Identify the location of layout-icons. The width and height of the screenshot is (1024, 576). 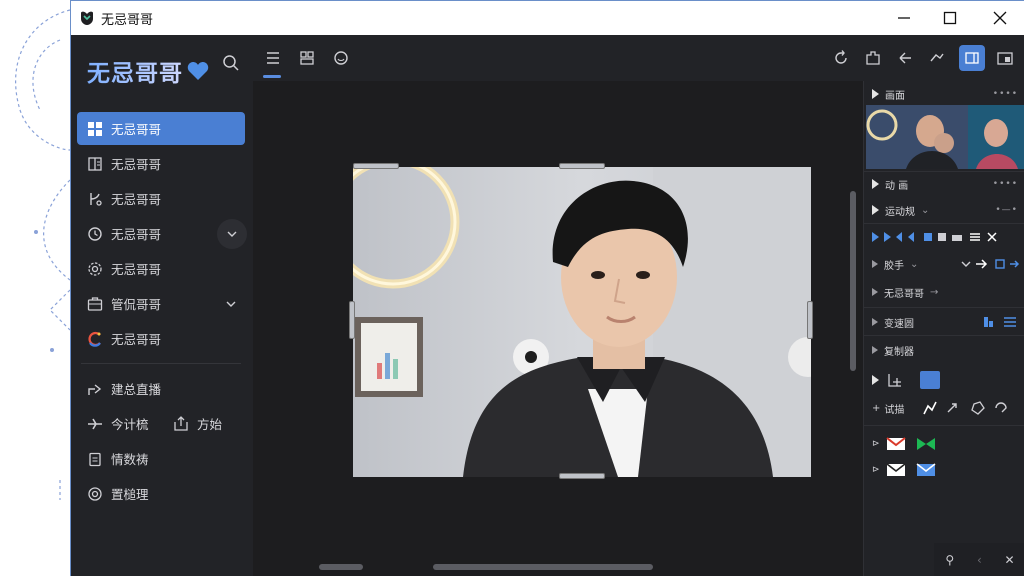
(1001, 322).